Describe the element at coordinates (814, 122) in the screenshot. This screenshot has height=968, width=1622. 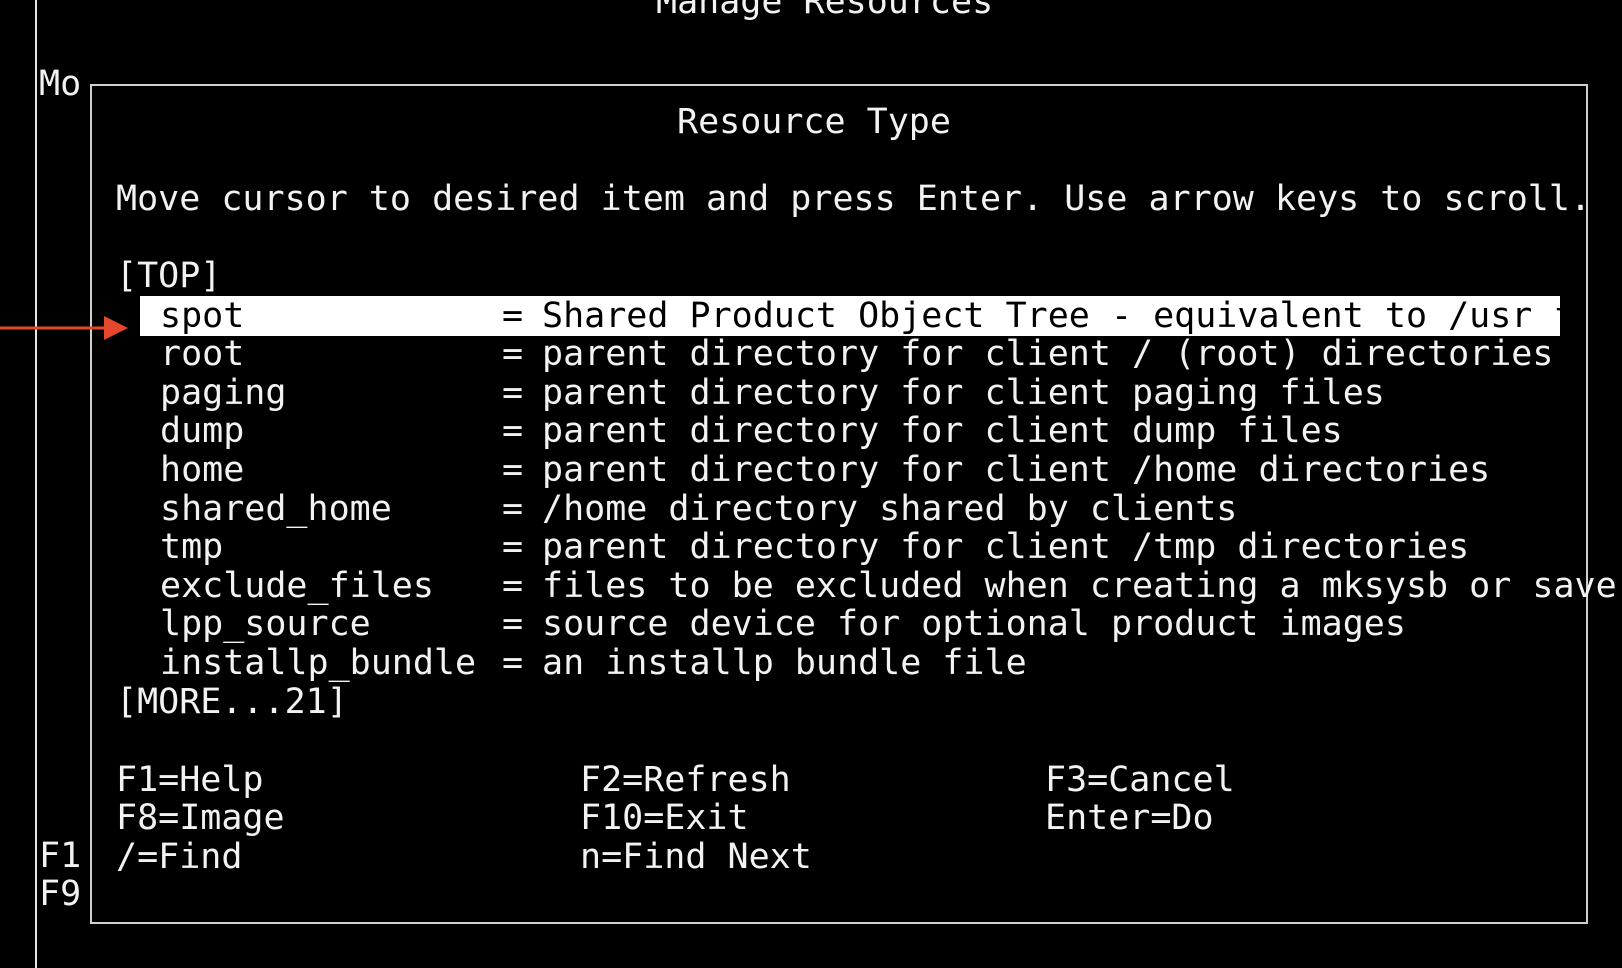
I see `dialog-title: Resource Type` at that location.